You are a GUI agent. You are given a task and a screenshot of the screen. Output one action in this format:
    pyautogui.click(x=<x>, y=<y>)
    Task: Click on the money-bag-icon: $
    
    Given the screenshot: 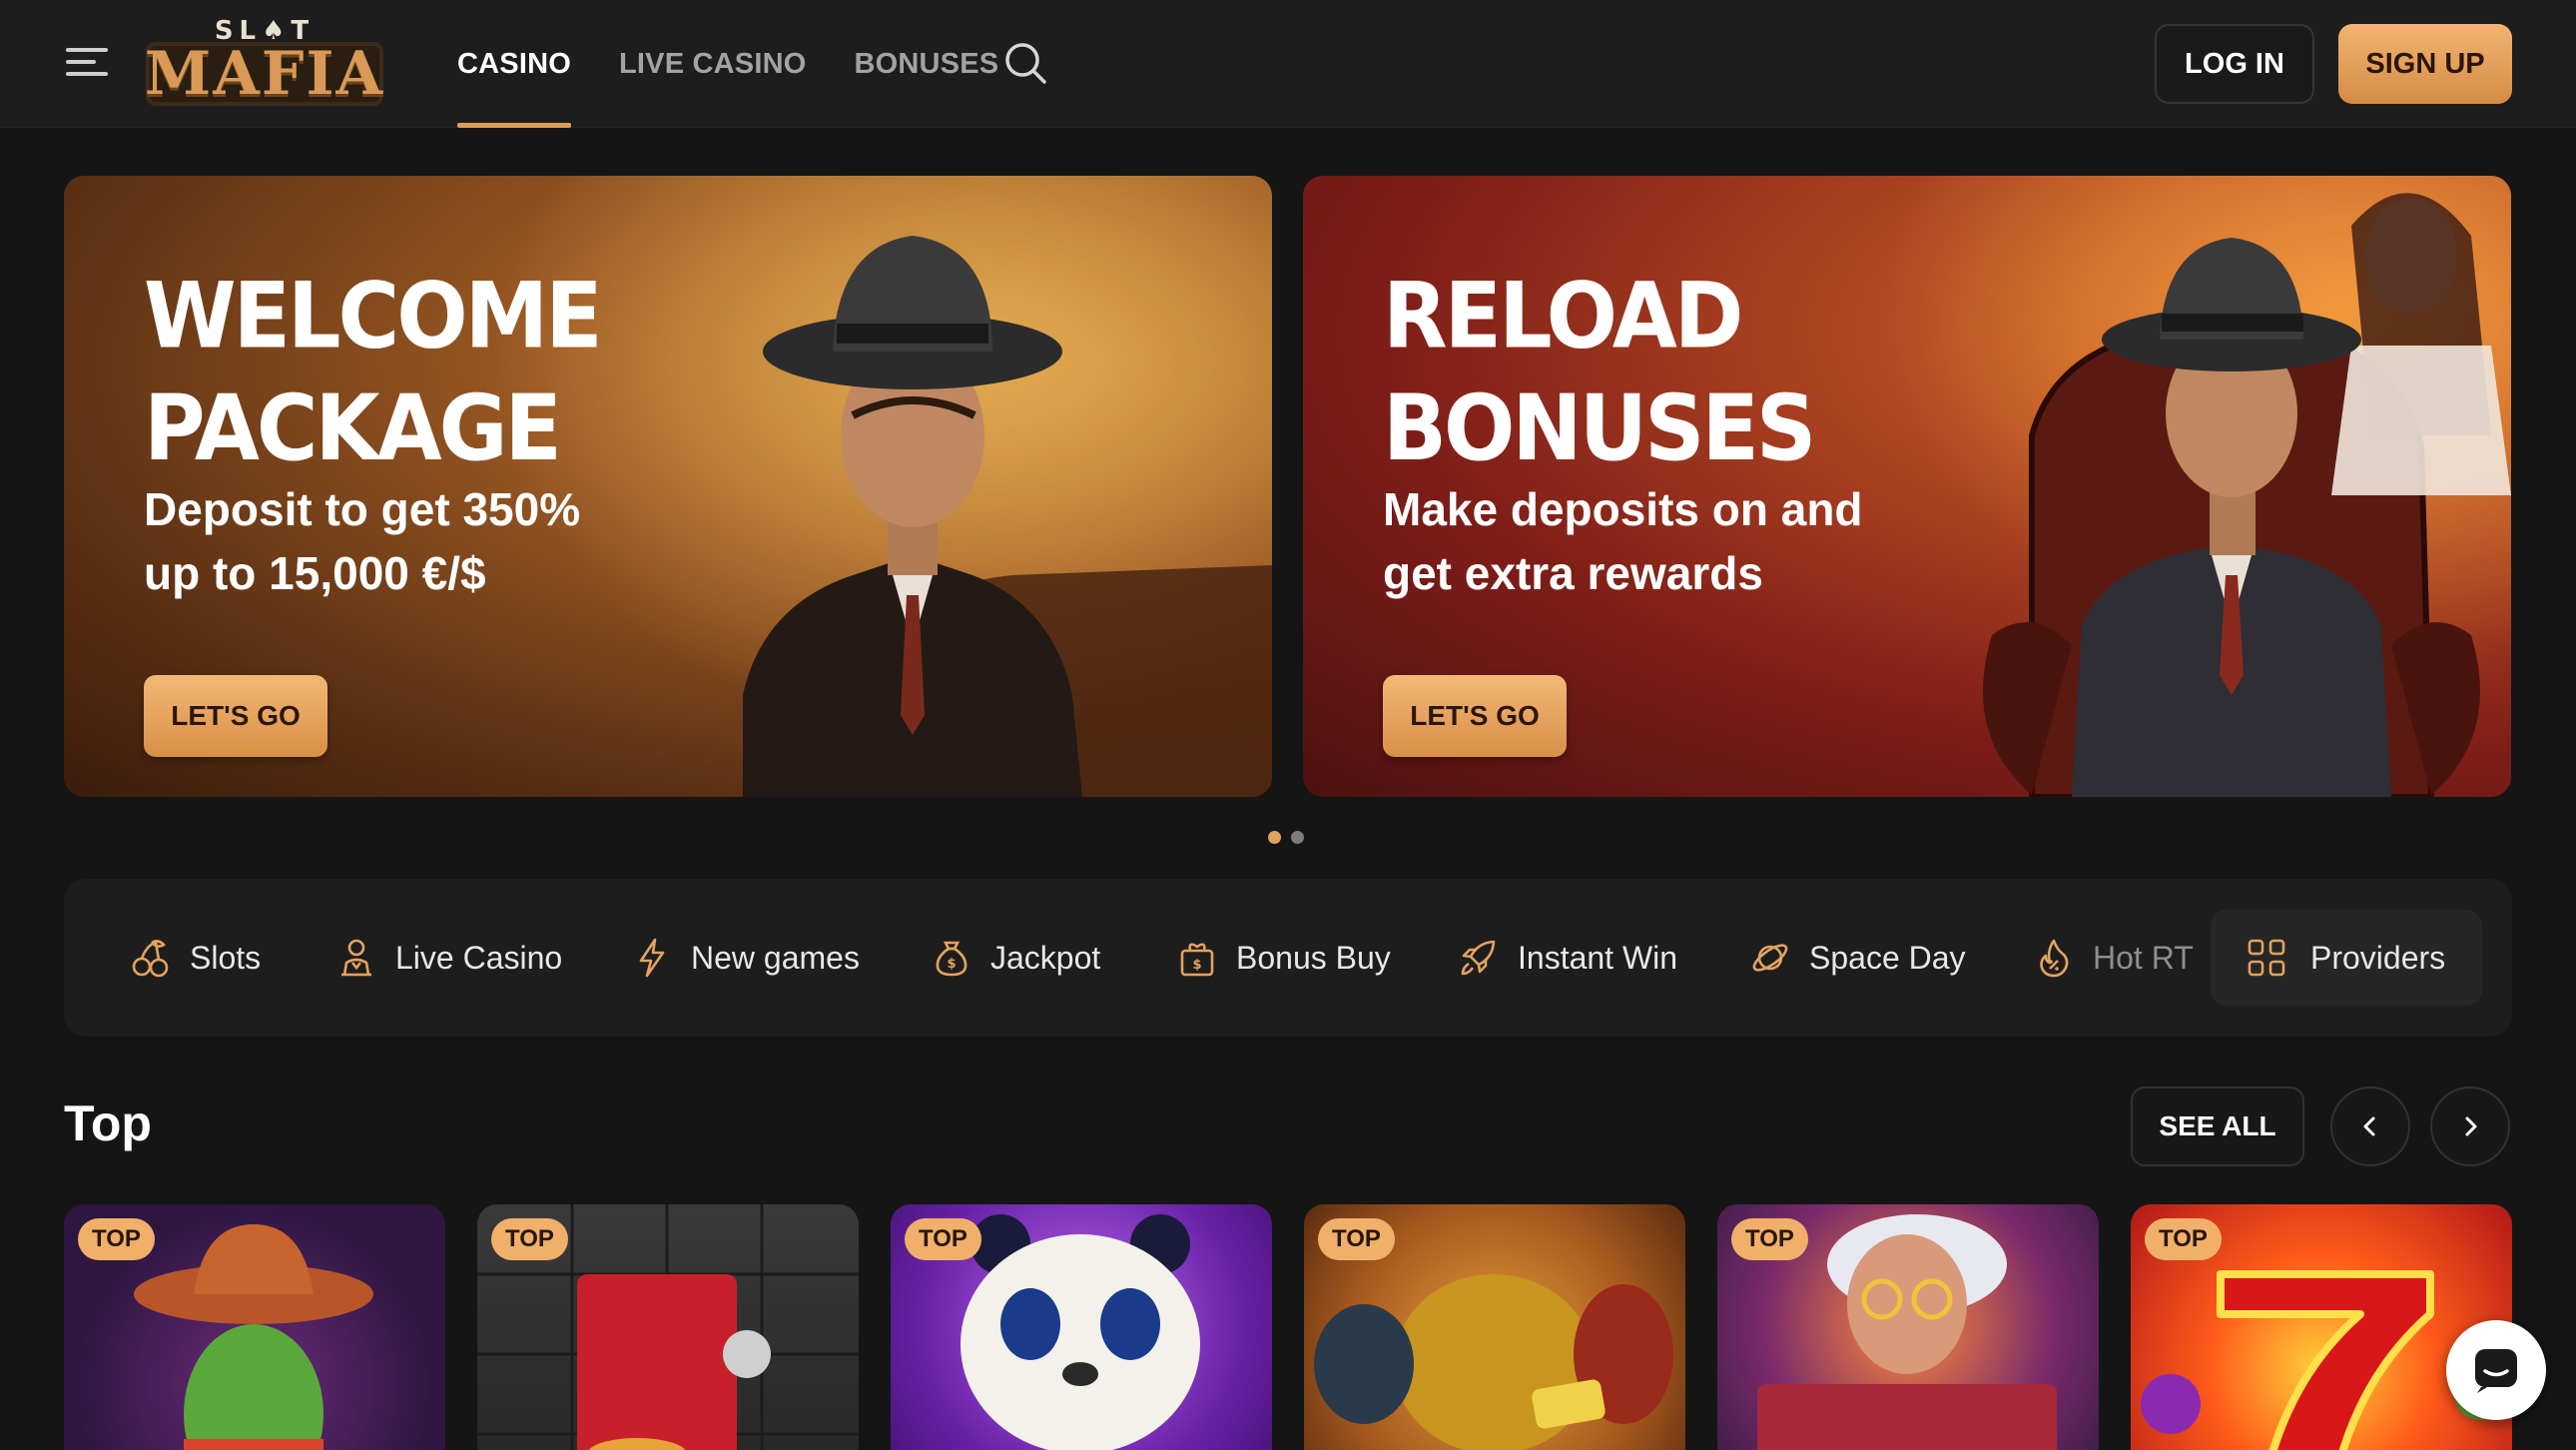 What is the action you would take?
    pyautogui.click(x=951, y=959)
    